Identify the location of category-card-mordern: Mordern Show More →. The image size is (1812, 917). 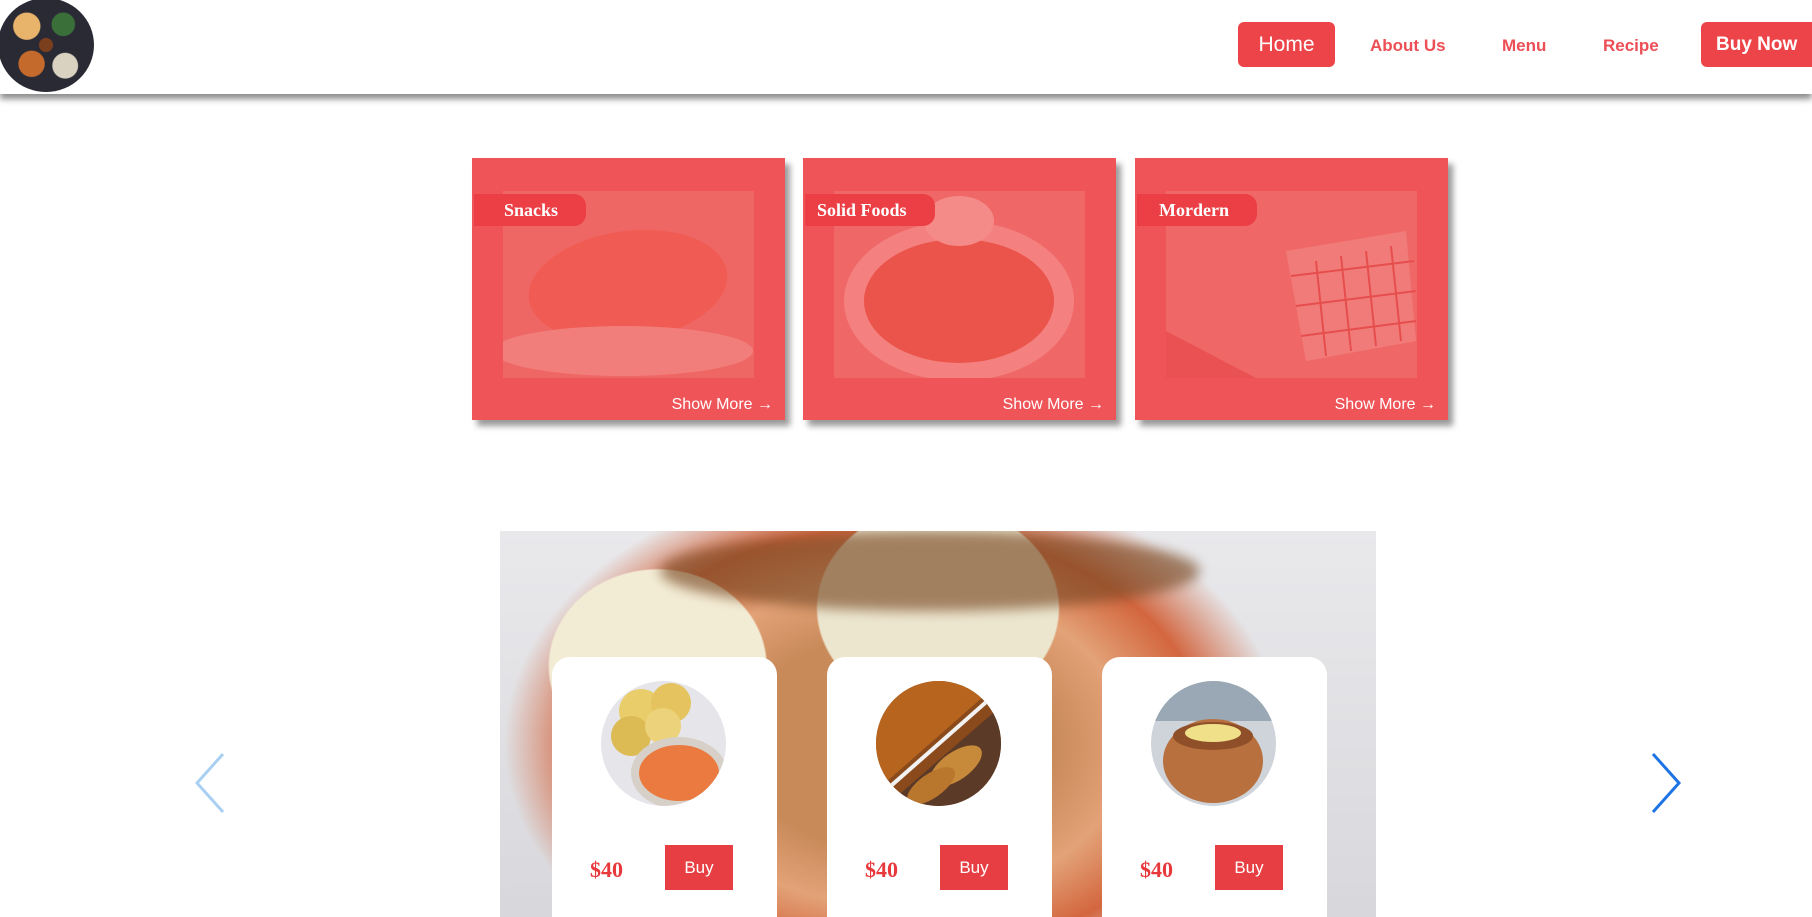
(1291, 289).